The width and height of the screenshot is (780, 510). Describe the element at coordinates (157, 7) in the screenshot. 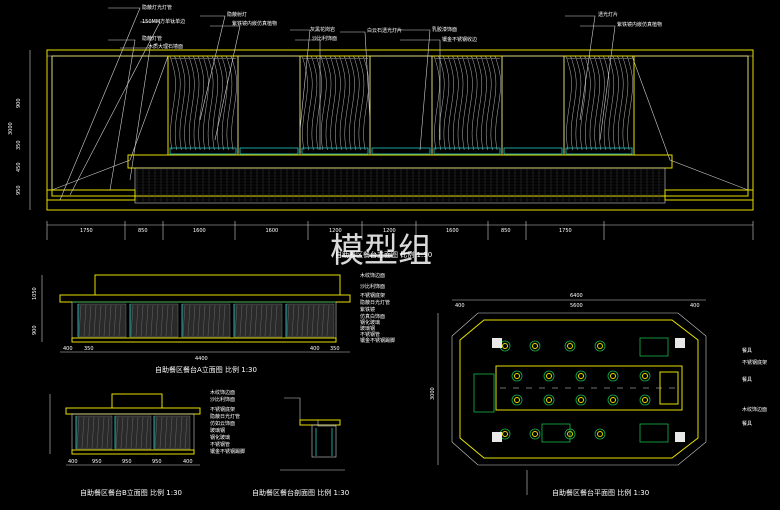

I see `annotation: 隐蔽灯光灯管` at that location.